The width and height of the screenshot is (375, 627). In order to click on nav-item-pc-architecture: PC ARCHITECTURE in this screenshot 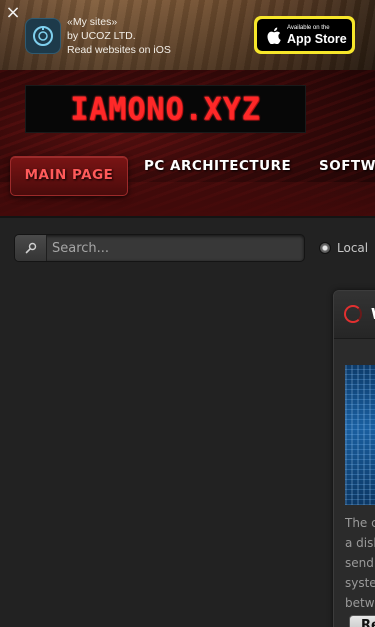, I will do `click(217, 174)`.